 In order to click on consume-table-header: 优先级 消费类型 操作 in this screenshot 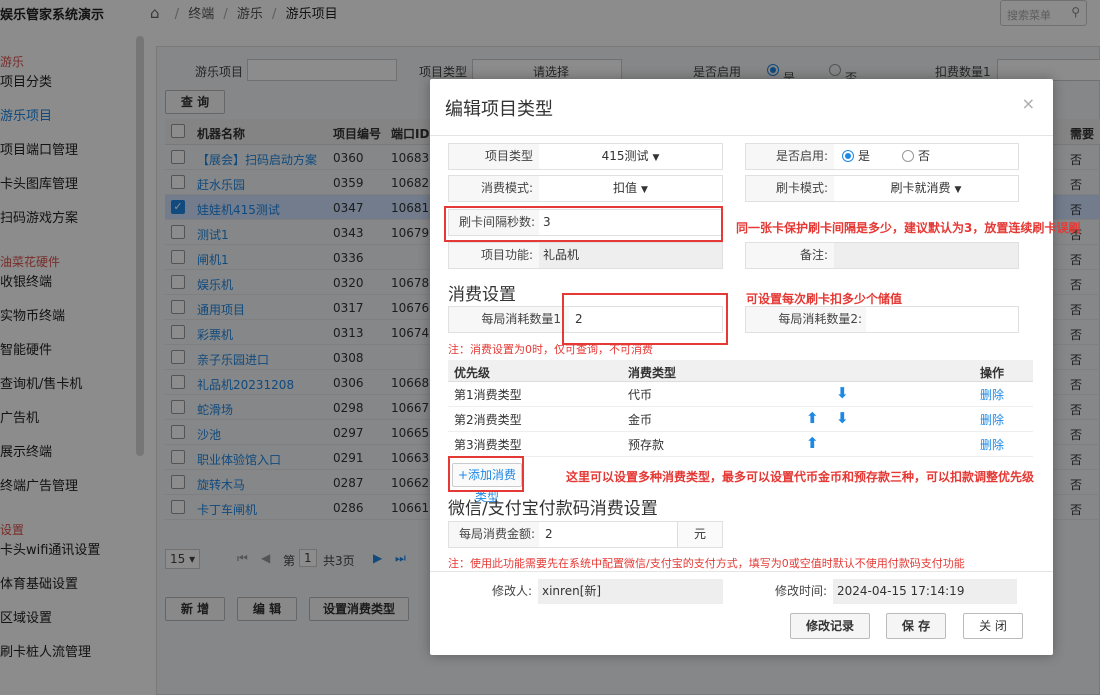, I will do `click(740, 371)`.